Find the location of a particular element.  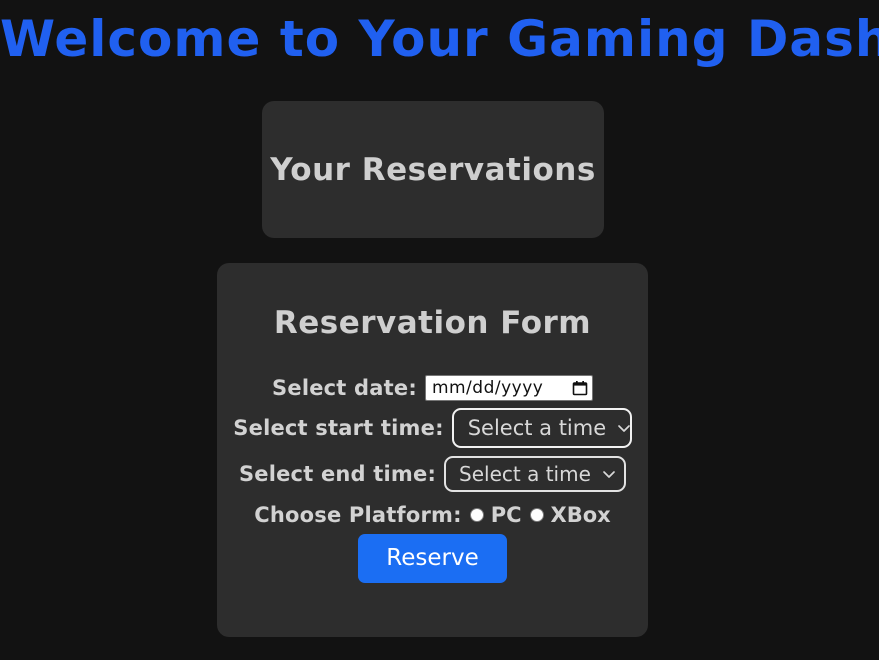

radio-button-xbox is located at coordinates (536, 515).